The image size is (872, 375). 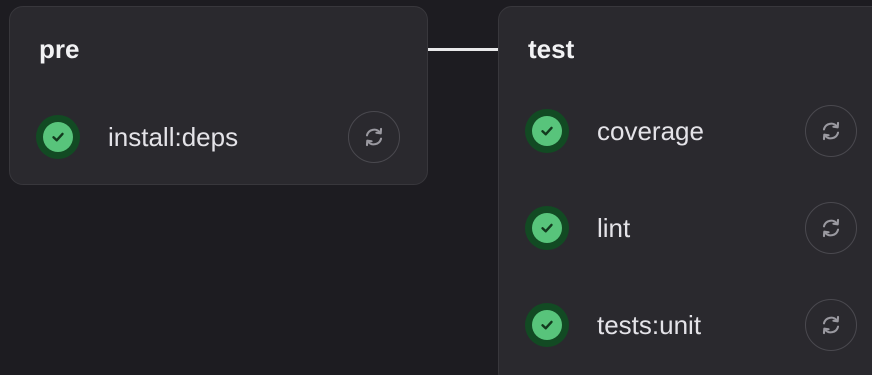 I want to click on stage-title: test, so click(x=551, y=49).